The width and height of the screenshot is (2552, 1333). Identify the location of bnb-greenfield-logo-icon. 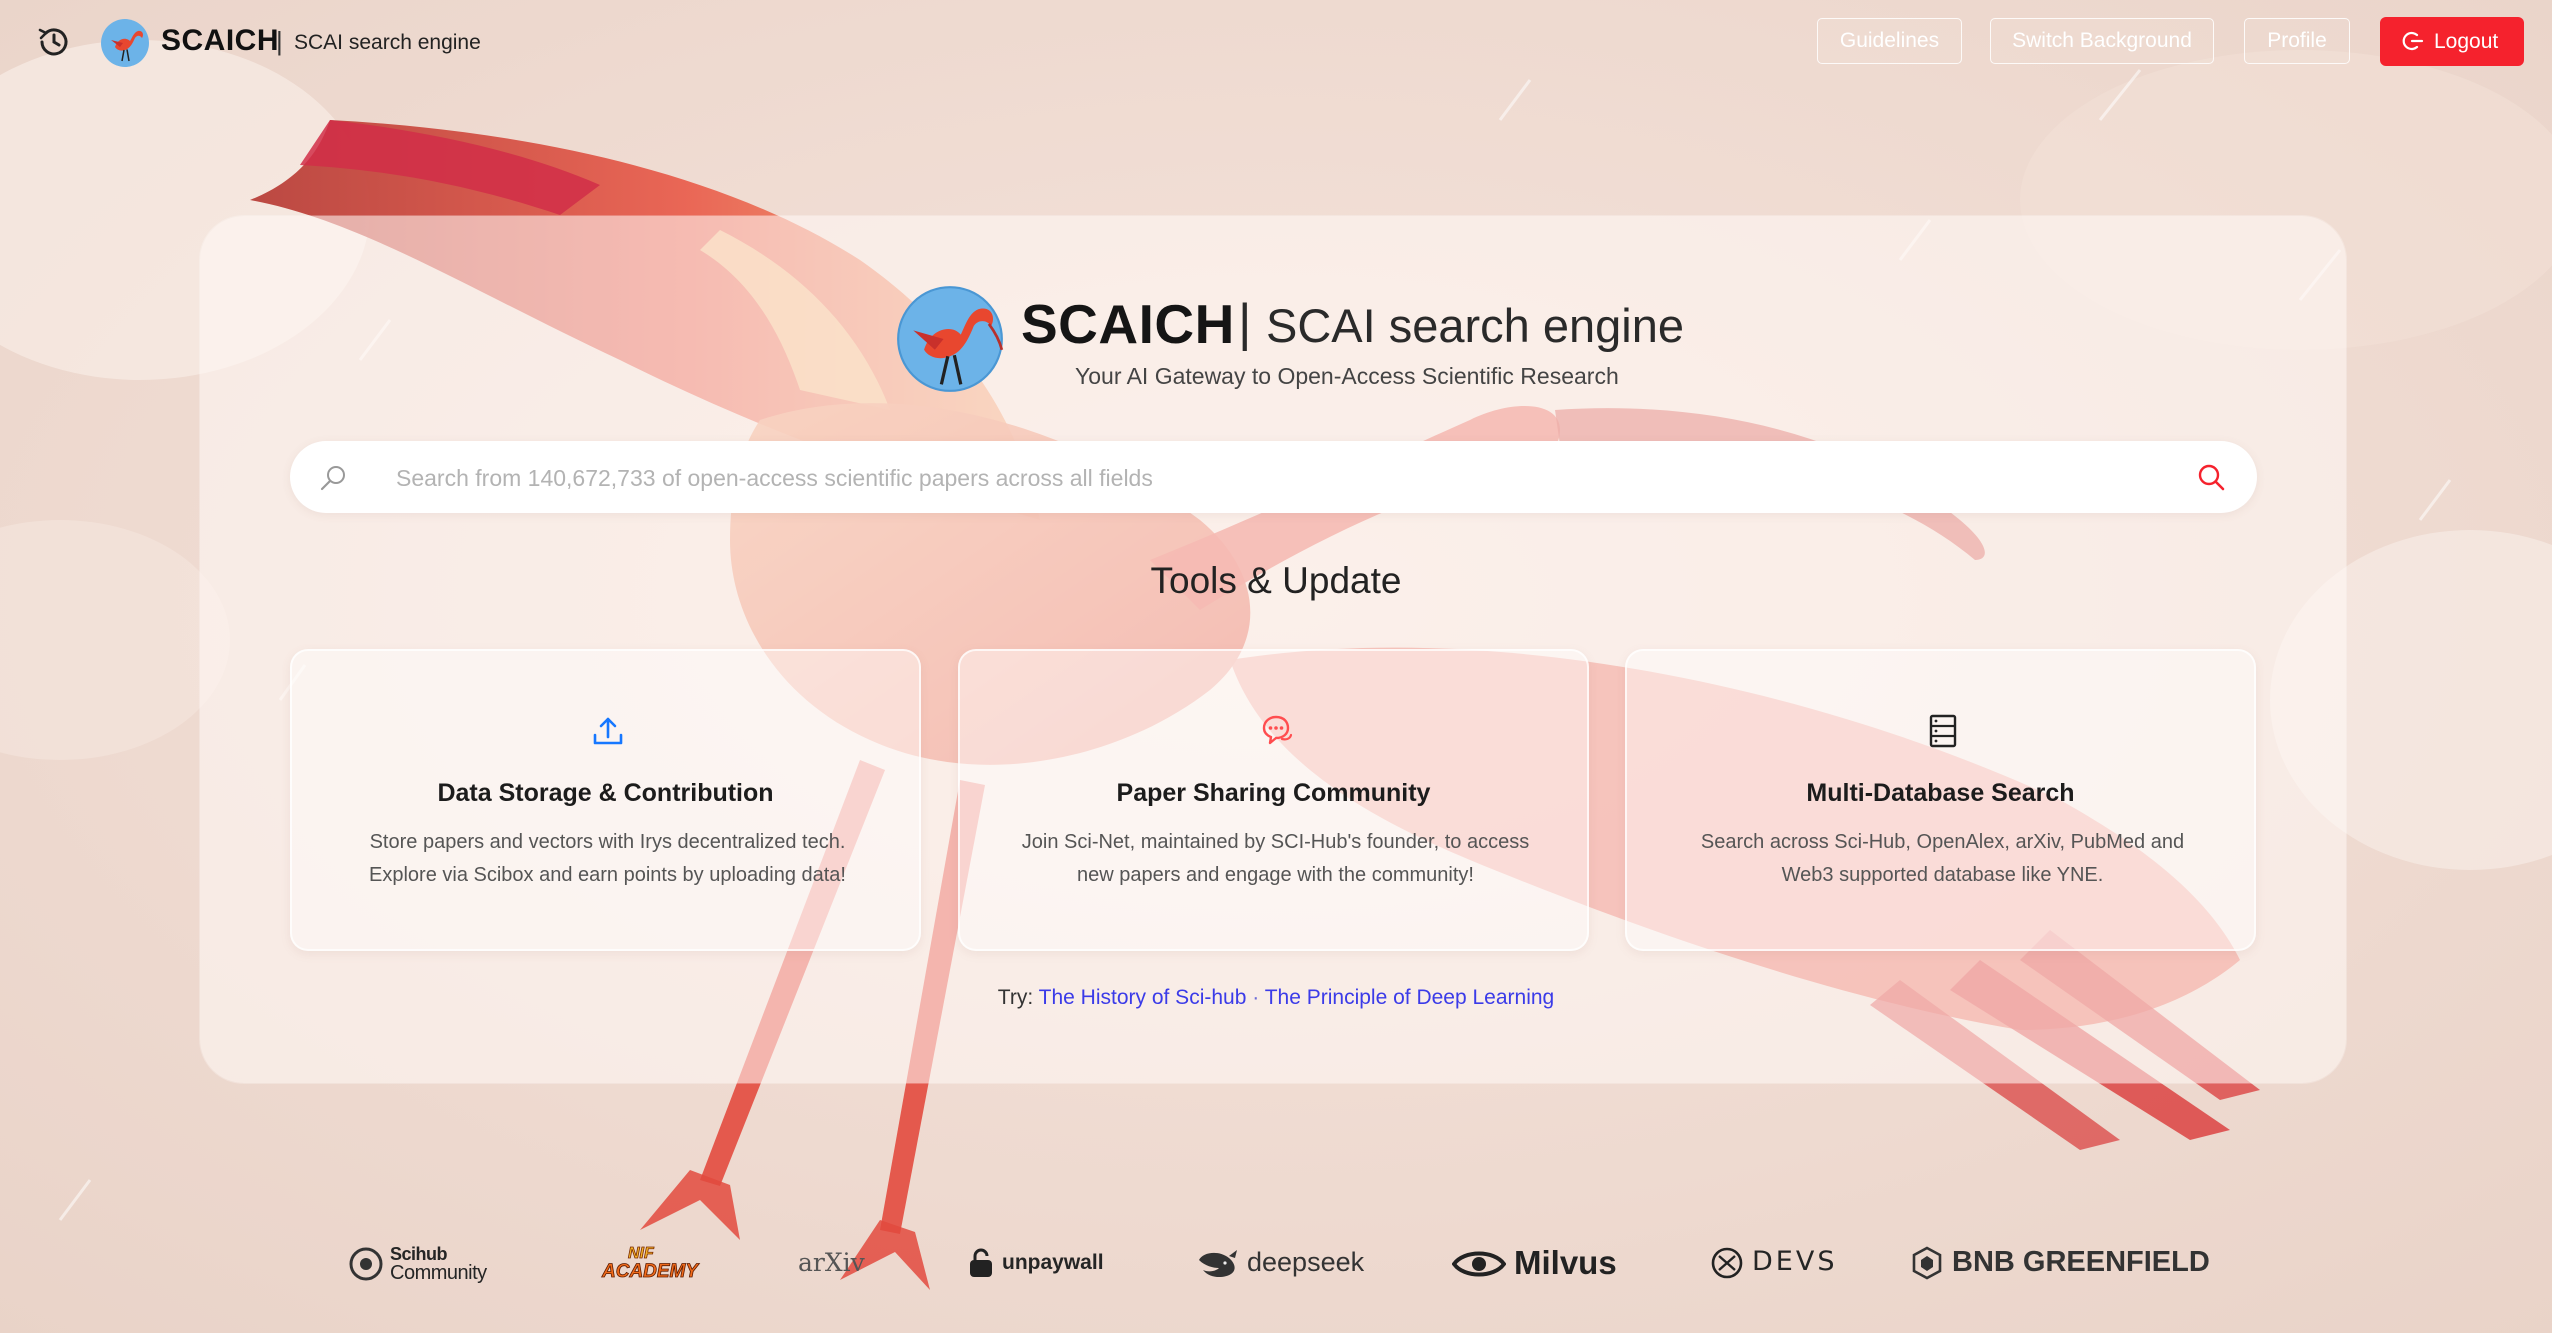
(1927, 1263).